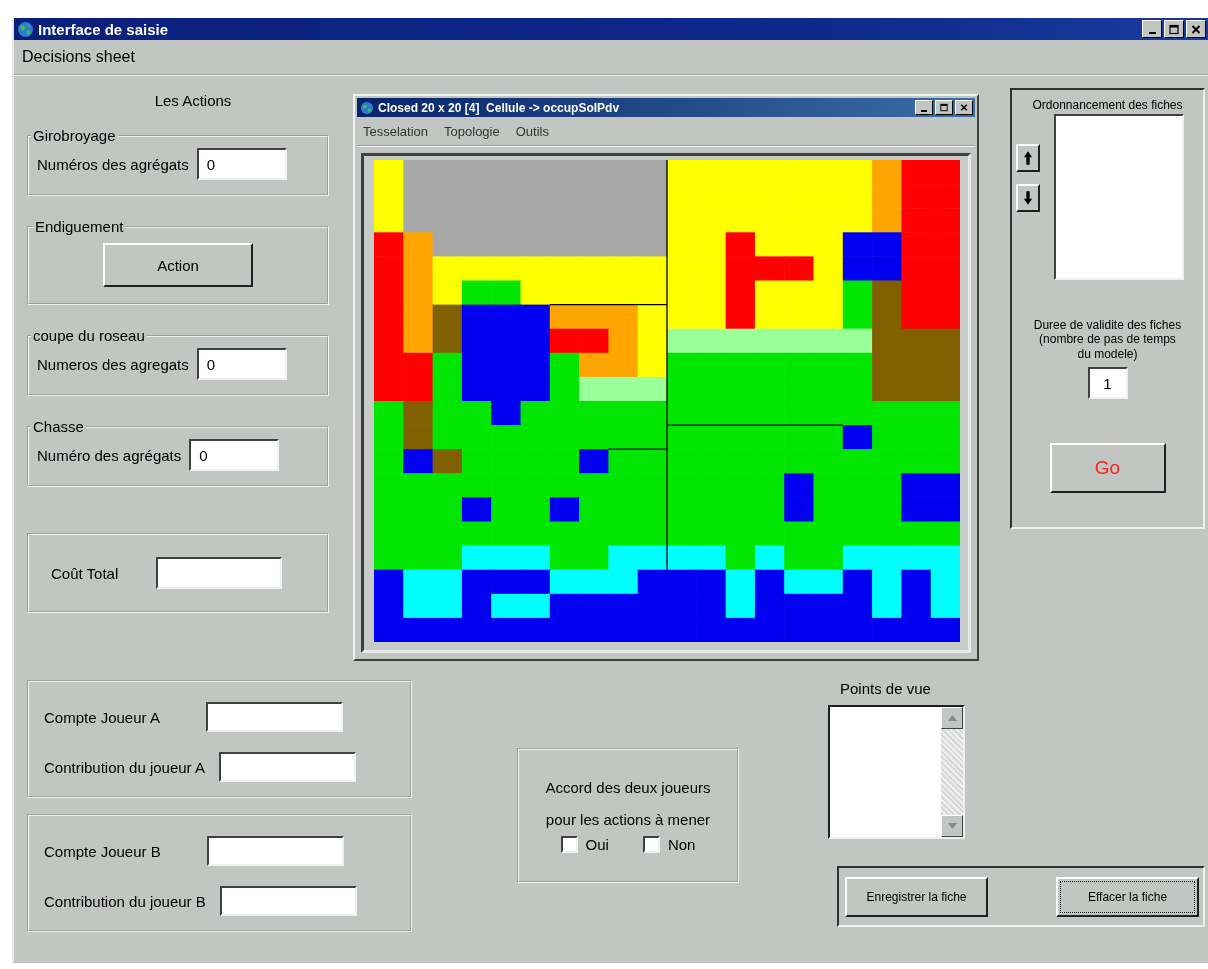 The height and width of the screenshot is (969, 1208). I want to click on menu-item: Outils, so click(532, 131).